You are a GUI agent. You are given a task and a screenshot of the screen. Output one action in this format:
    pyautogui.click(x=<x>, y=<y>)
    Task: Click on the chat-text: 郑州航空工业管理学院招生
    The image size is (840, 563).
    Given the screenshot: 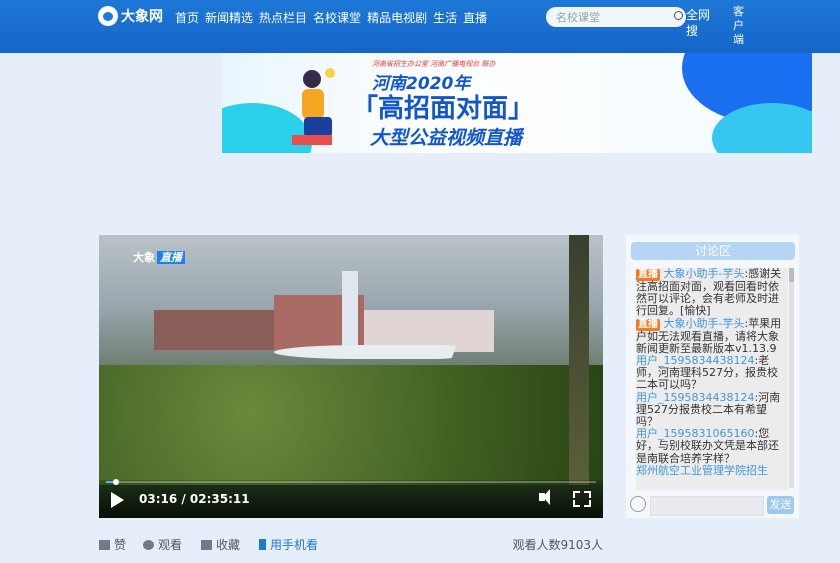 What is the action you would take?
    pyautogui.click(x=702, y=470)
    